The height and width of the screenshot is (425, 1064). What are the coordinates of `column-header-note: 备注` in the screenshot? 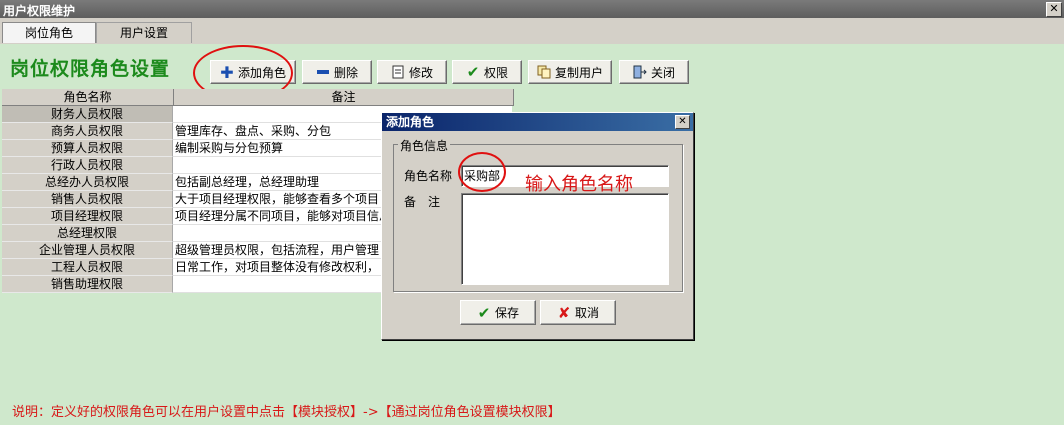 It's located at (344, 97).